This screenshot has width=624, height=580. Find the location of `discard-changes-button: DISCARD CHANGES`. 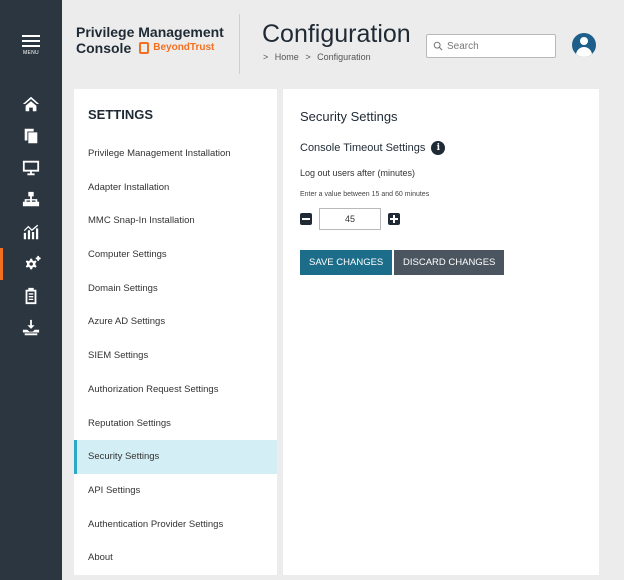

discard-changes-button: DISCARD CHANGES is located at coordinates (449, 262).